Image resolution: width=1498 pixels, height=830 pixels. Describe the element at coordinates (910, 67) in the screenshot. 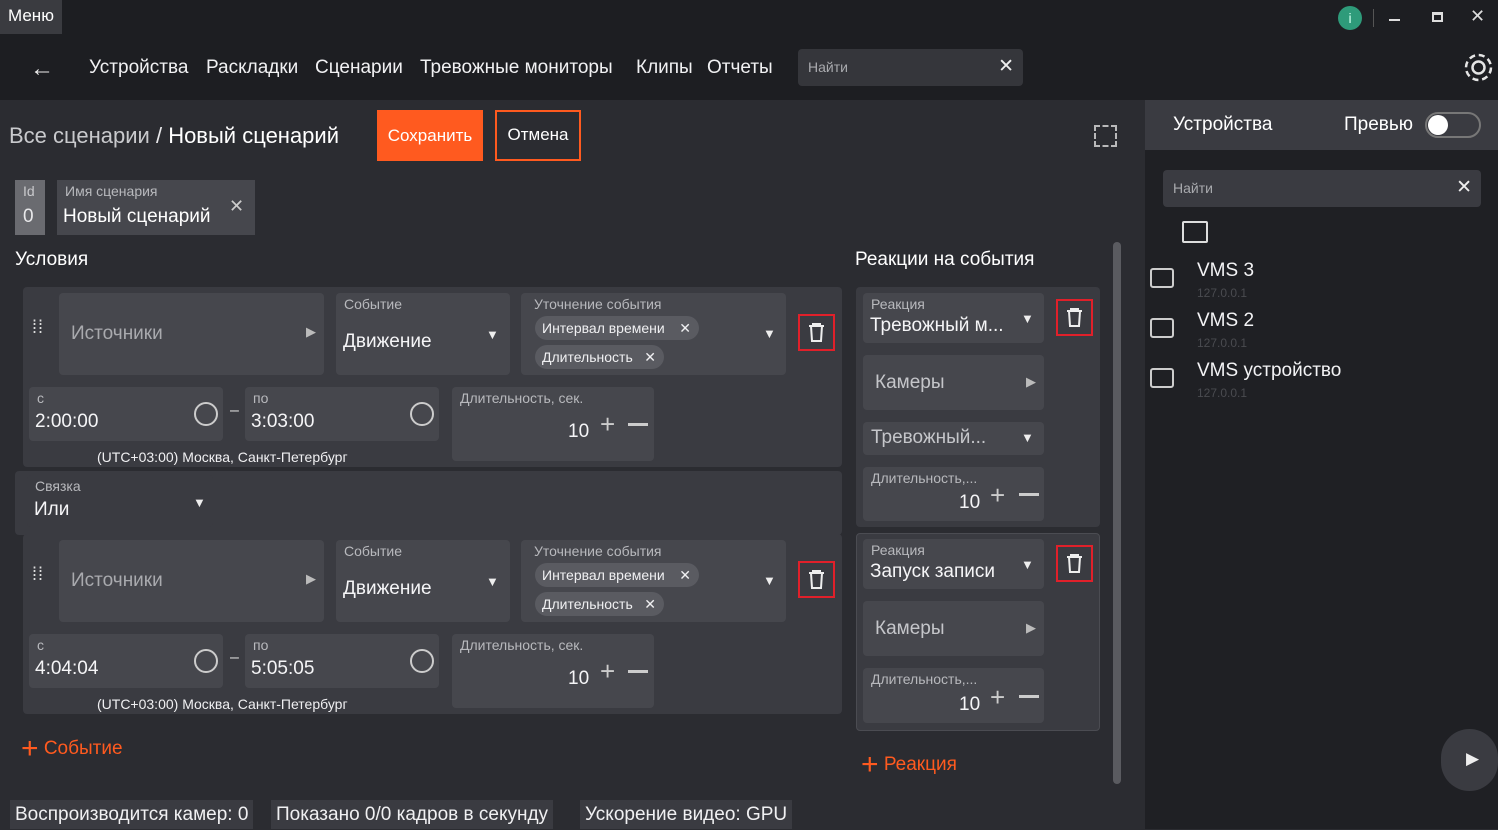

I see `top-search-input: Найти ✕` at that location.